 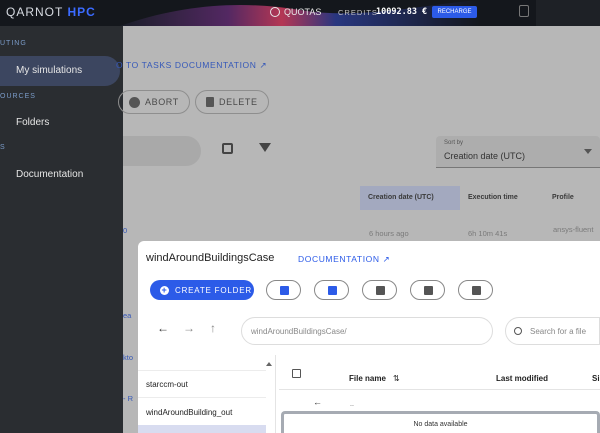 I want to click on quotas-label: QUOTAS, so click(x=303, y=12).